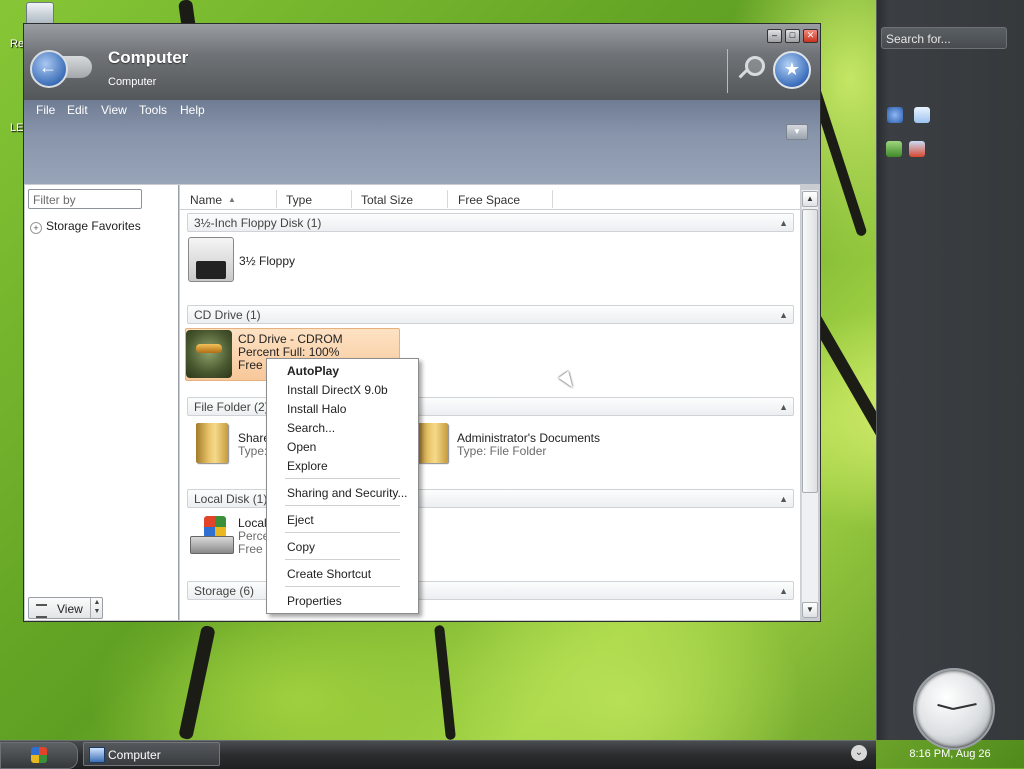 This screenshot has width=1024, height=769. Describe the element at coordinates (489, 200) in the screenshot. I see `column-free-space: Free Space` at that location.